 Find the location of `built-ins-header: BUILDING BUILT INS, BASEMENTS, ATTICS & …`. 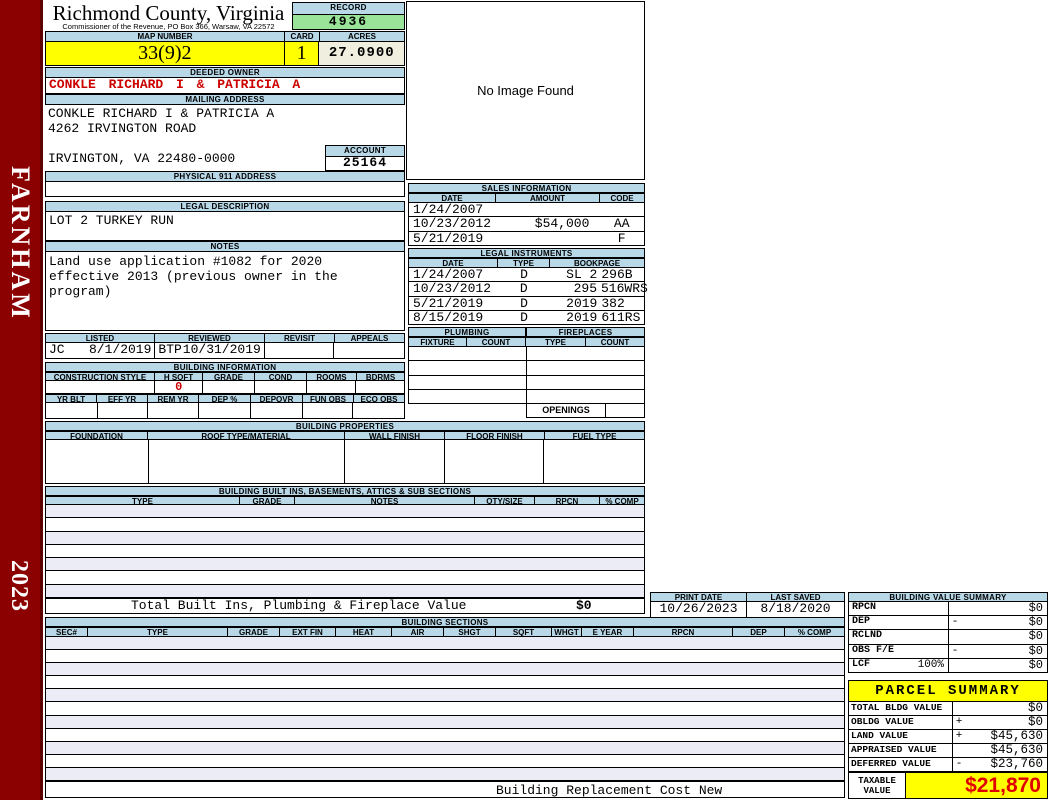

built-ins-header: BUILDING BUILT INS, BASEMENTS, ATTICS & … is located at coordinates (345, 491).